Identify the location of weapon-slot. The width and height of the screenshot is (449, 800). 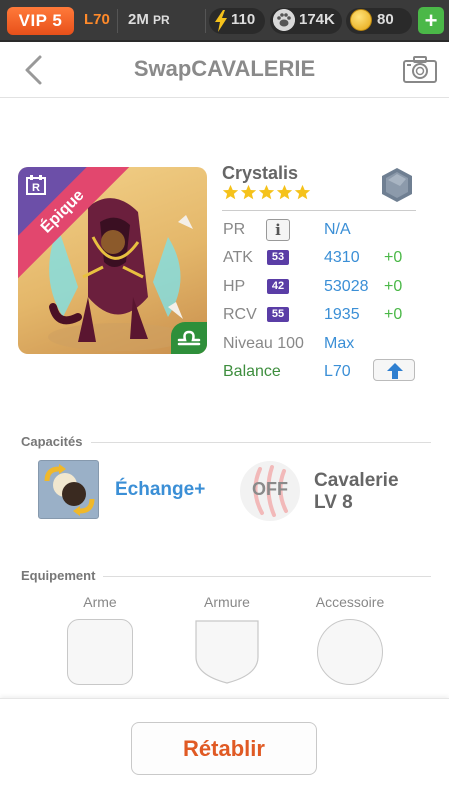
(100, 652).